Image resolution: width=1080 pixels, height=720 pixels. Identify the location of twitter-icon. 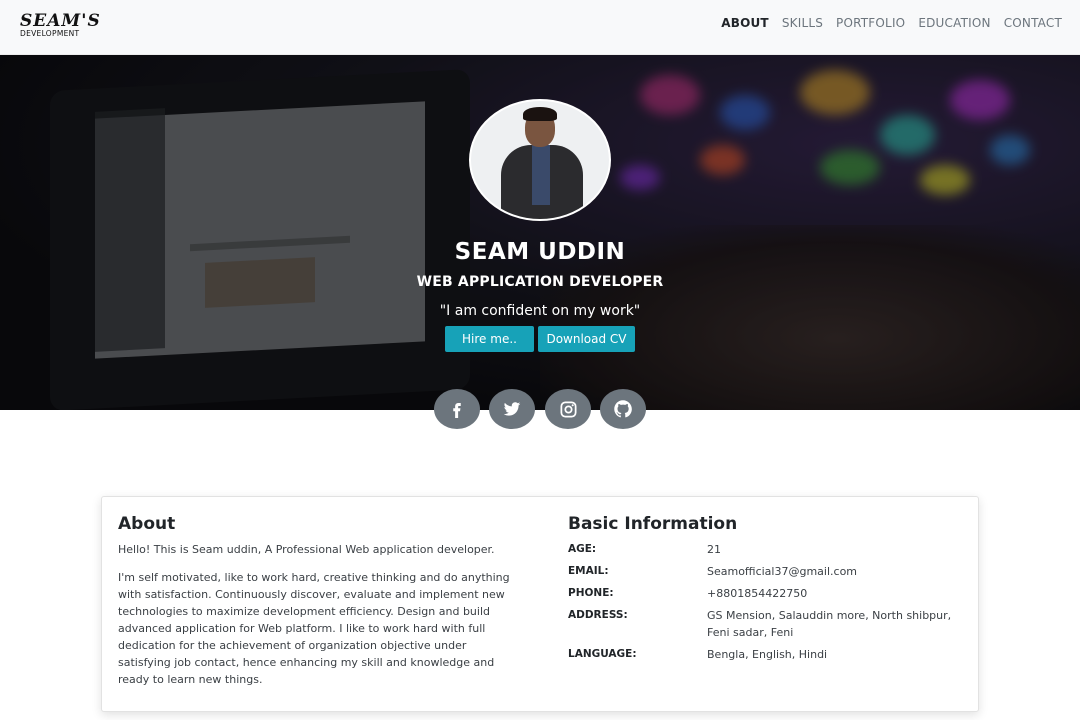
(512, 409).